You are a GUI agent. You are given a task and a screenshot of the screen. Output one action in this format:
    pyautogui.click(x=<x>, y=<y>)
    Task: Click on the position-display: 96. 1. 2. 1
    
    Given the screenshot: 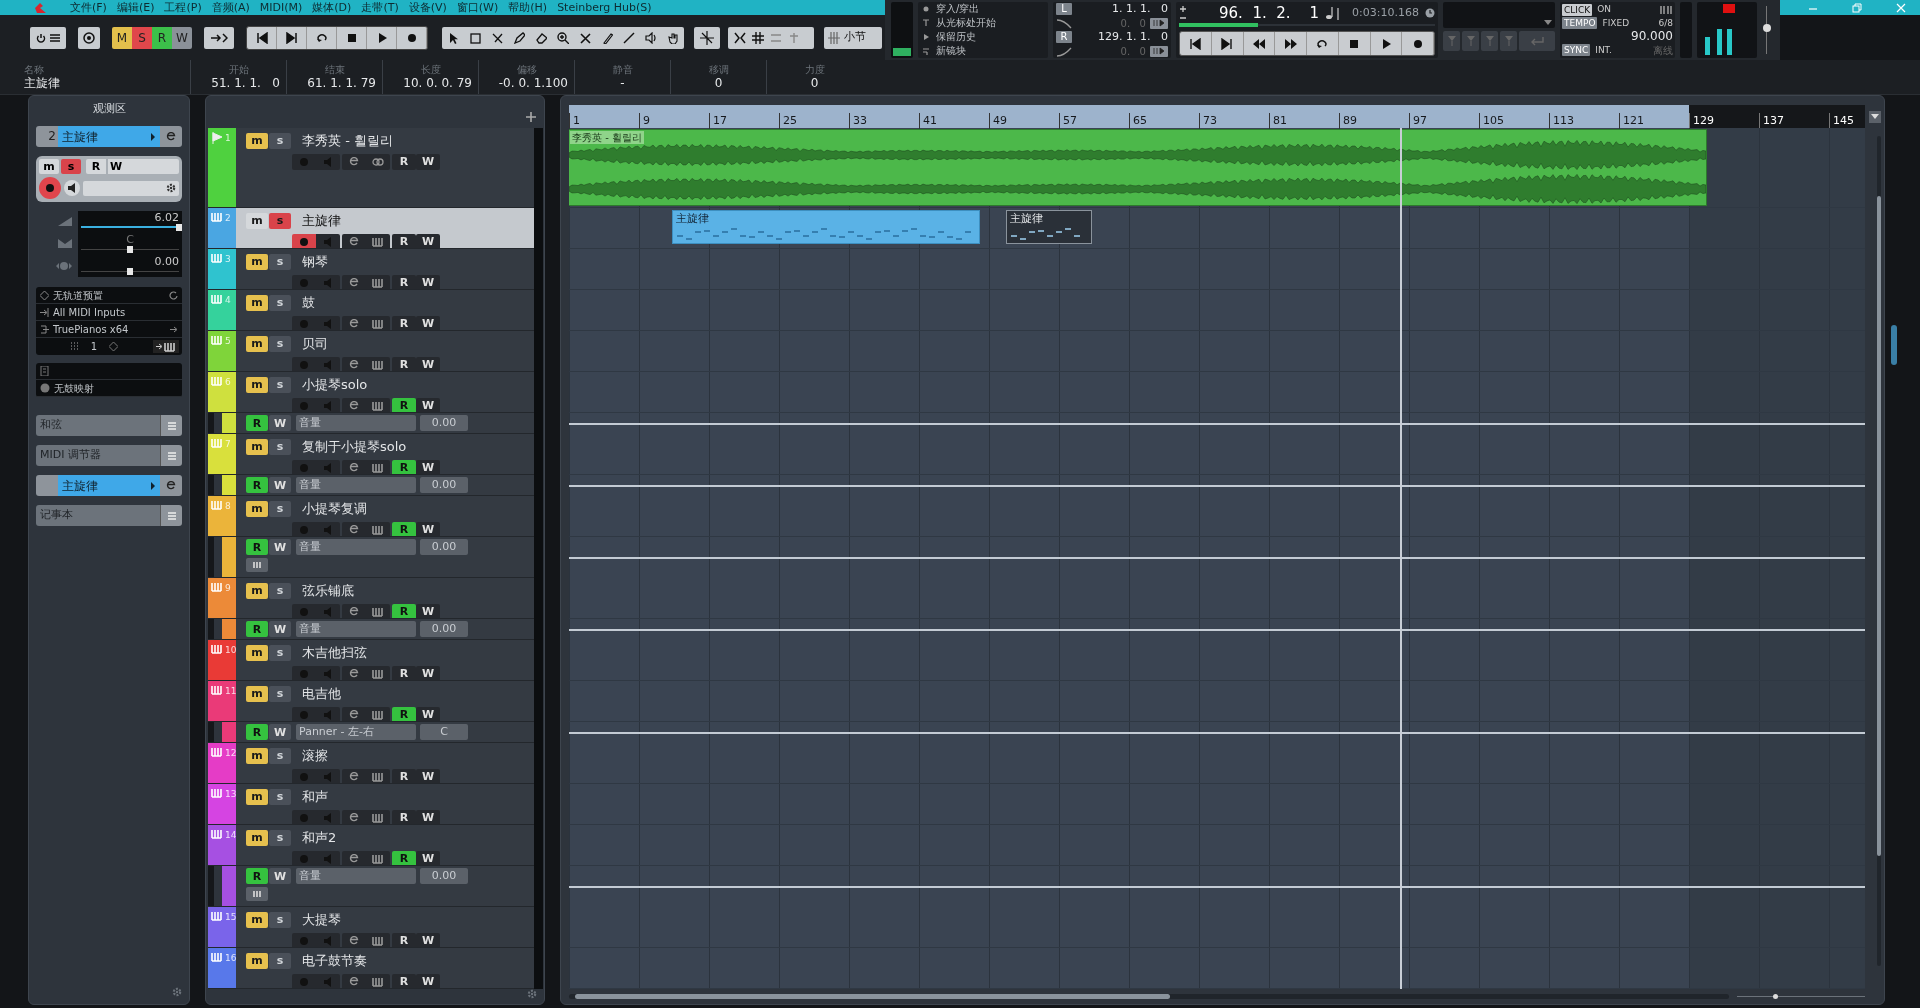 What is the action you would take?
    pyautogui.click(x=1269, y=13)
    